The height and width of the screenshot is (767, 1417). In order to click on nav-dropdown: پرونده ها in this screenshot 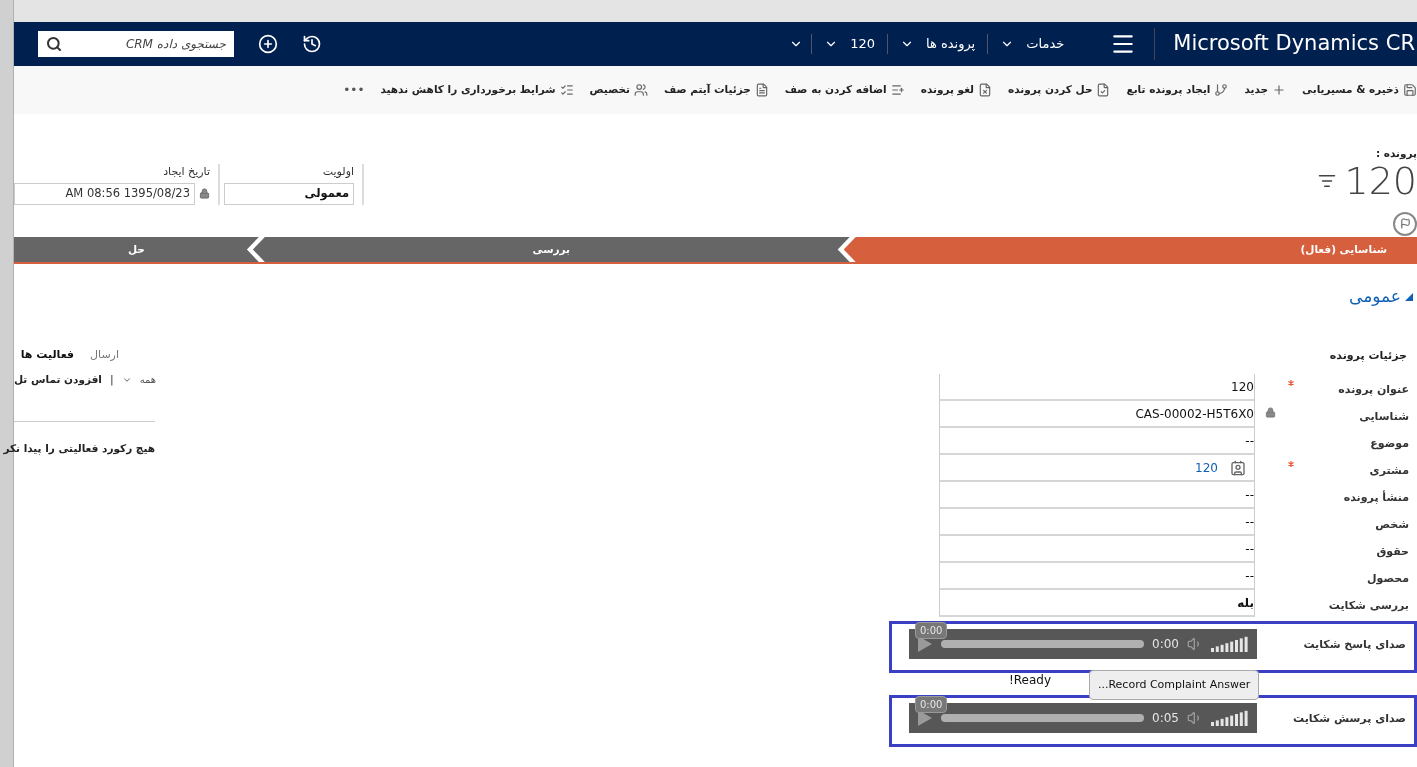, I will do `click(937, 44)`.